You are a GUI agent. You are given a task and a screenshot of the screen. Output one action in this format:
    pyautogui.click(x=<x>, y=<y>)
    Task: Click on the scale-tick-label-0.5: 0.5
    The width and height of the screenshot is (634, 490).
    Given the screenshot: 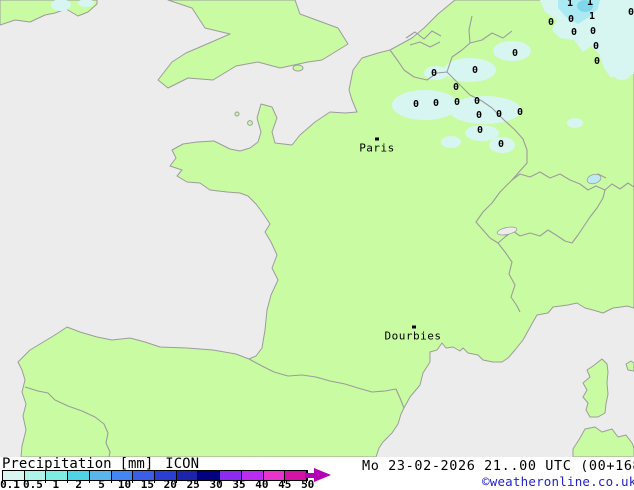 What is the action you would take?
    pyautogui.click(x=32, y=484)
    